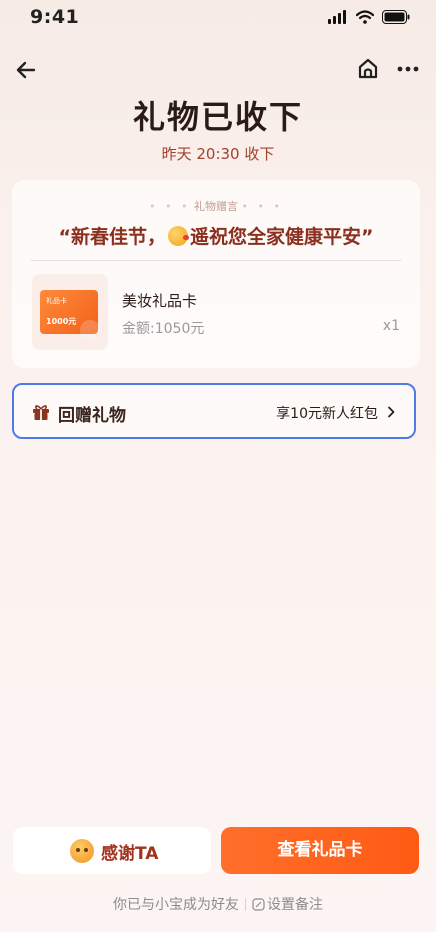  Describe the element at coordinates (92, 416) in the screenshot. I see `return-gift-label: 回赠礼物` at that location.